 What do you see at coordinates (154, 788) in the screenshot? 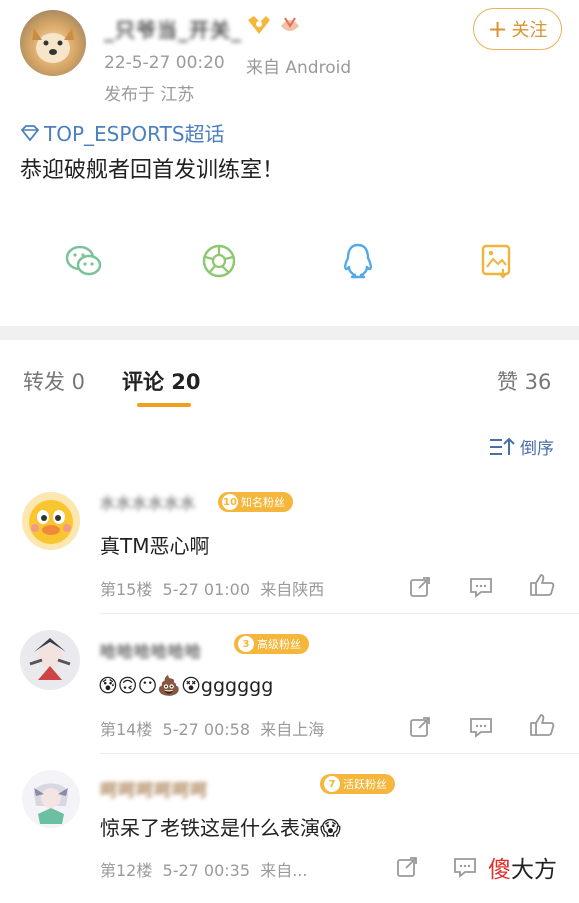
I see `comment-username: 呵呵呵呵呵呵` at bounding box center [154, 788].